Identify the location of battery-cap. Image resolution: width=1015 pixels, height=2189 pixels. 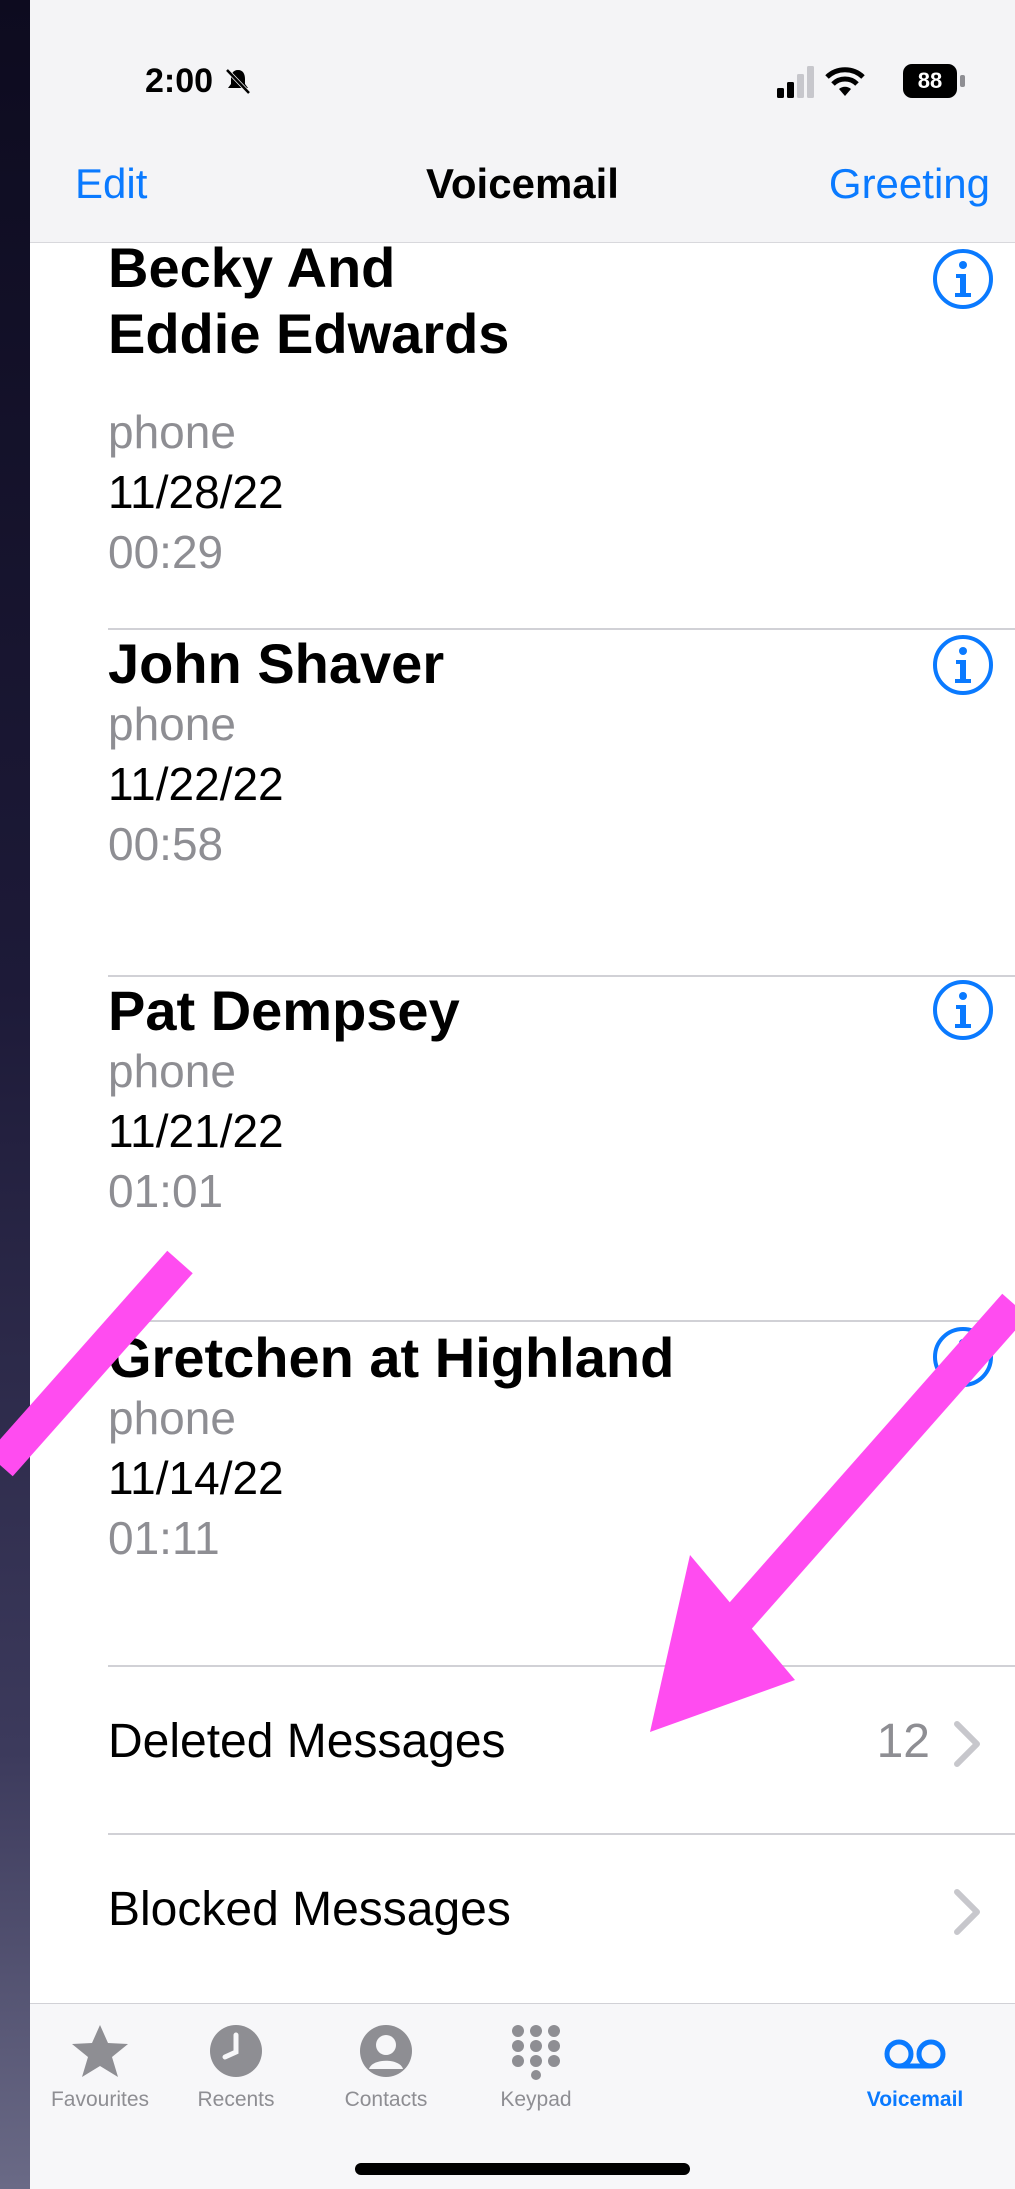
(962, 81).